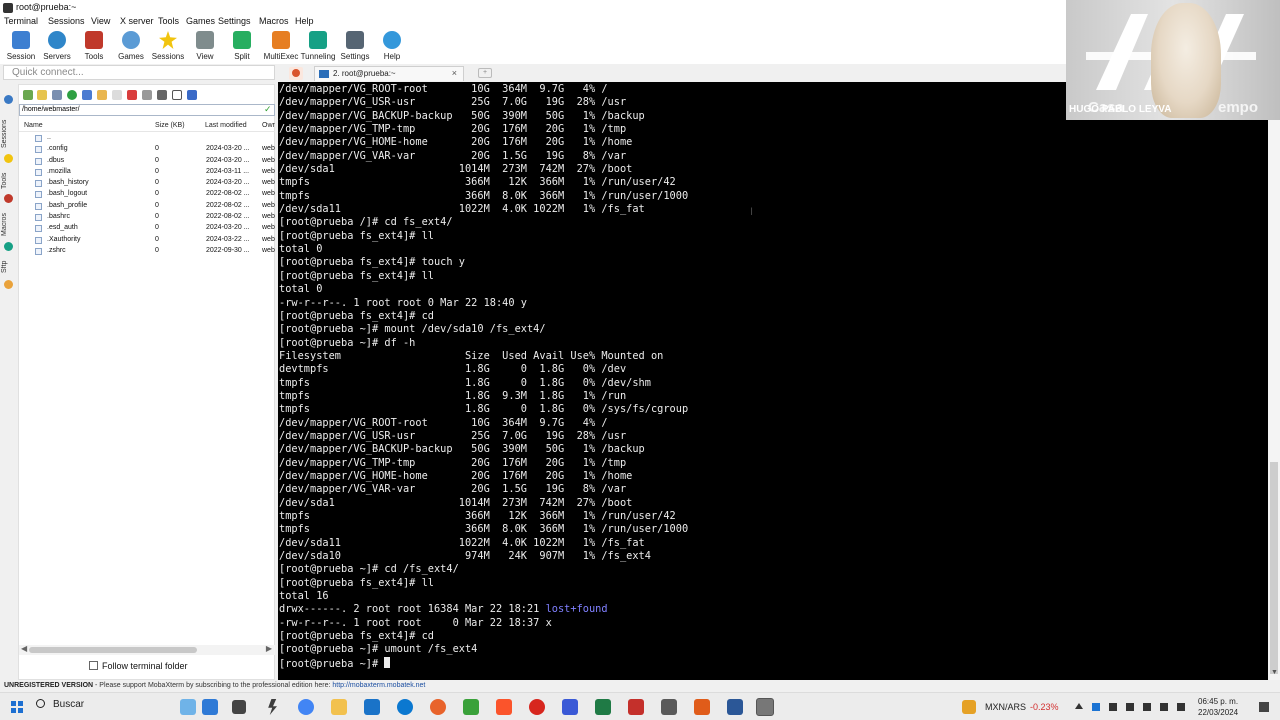 This screenshot has width=1280, height=720. I want to click on up-folder-icon, so click(28, 95).